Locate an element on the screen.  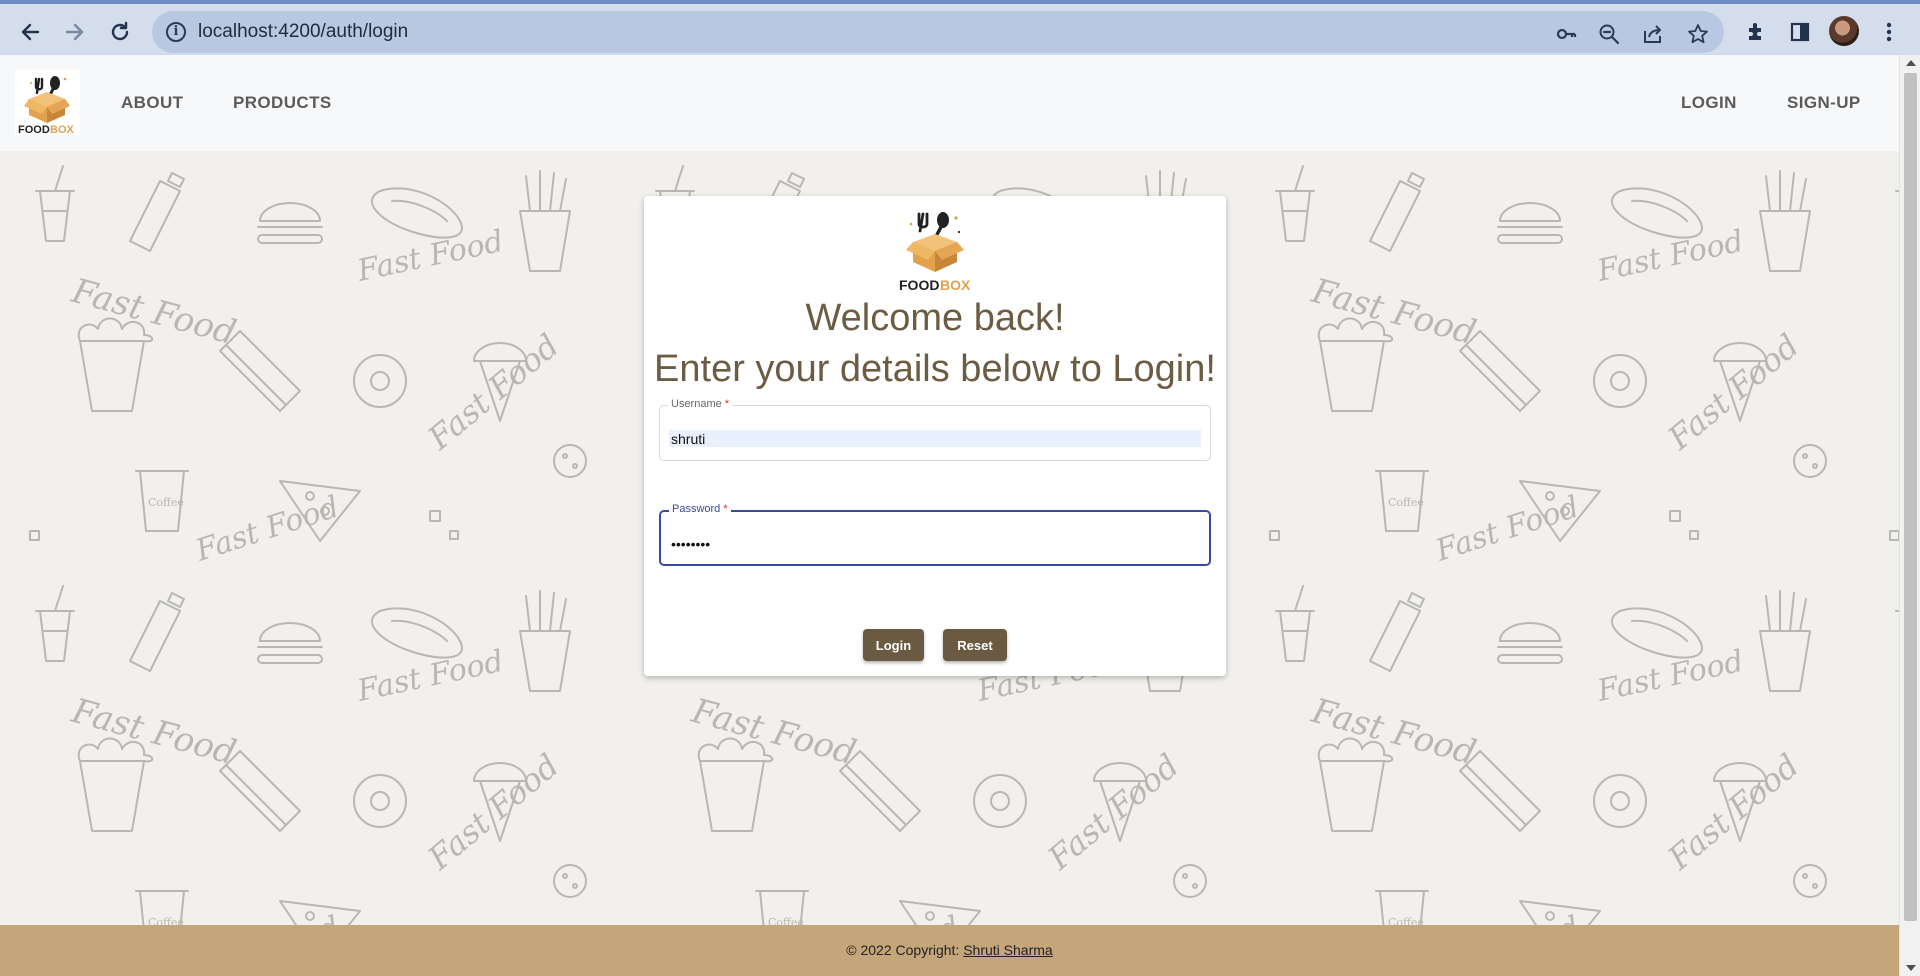
share-icon is located at coordinates (1653, 34).